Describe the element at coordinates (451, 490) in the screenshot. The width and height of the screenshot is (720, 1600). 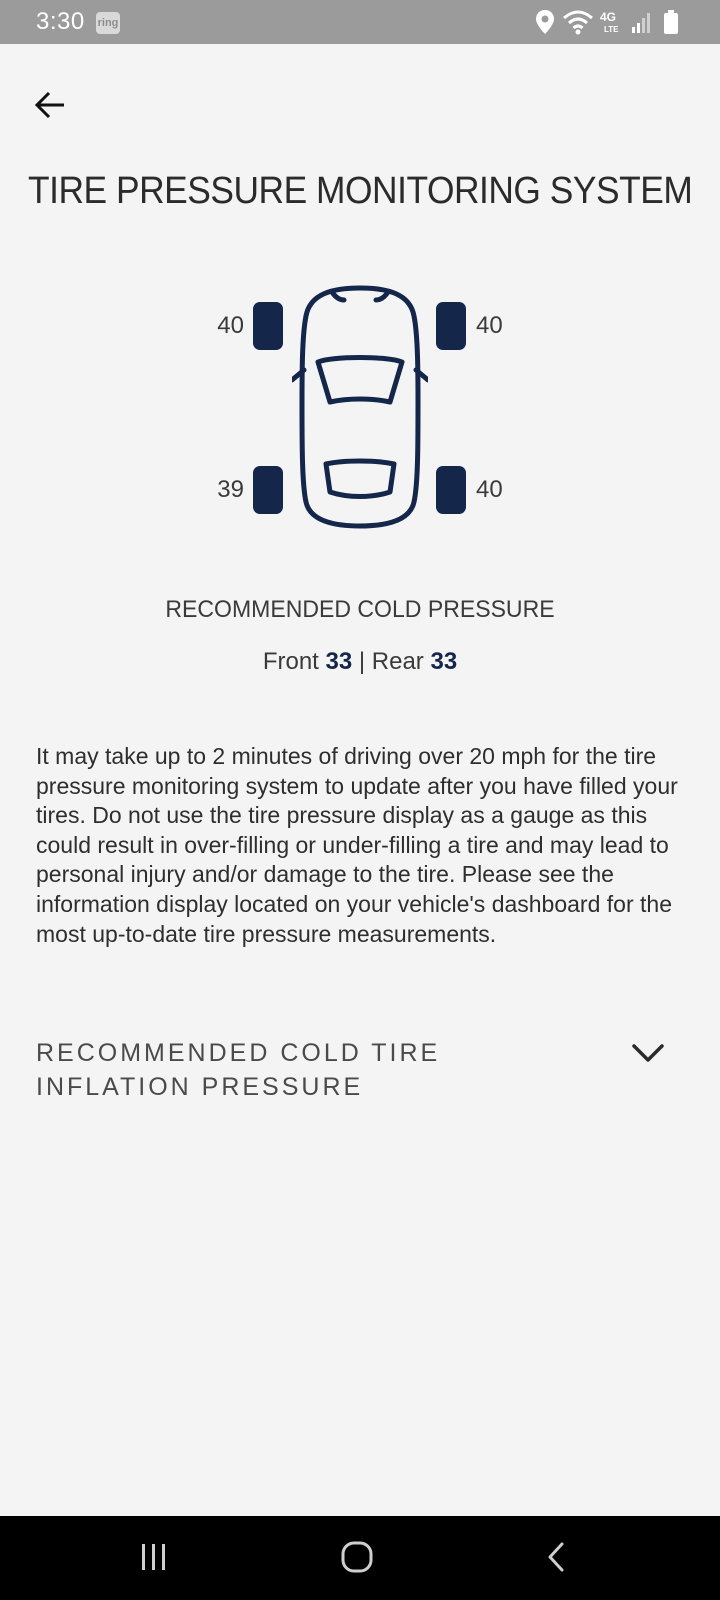
I see `rear-right-tire` at that location.